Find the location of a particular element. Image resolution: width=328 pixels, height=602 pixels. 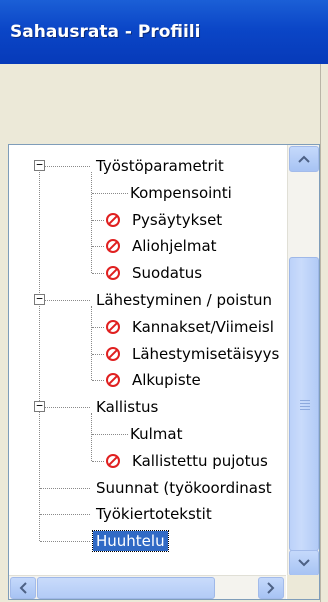

scroll-up-arrow-icon is located at coordinates (304, 159).